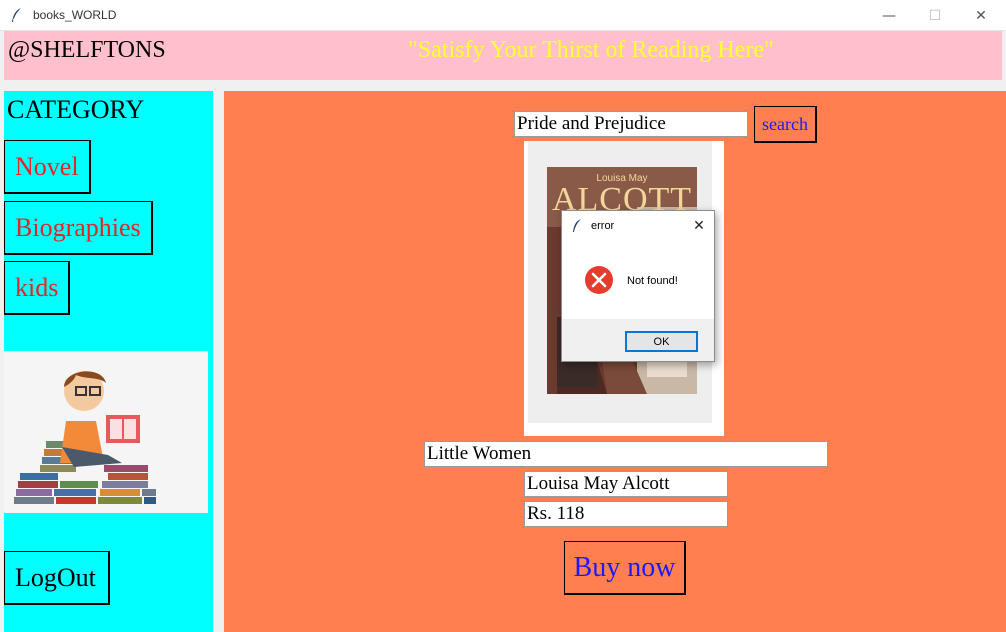  I want to click on brand-label: @SHELFTONS, so click(87, 50).